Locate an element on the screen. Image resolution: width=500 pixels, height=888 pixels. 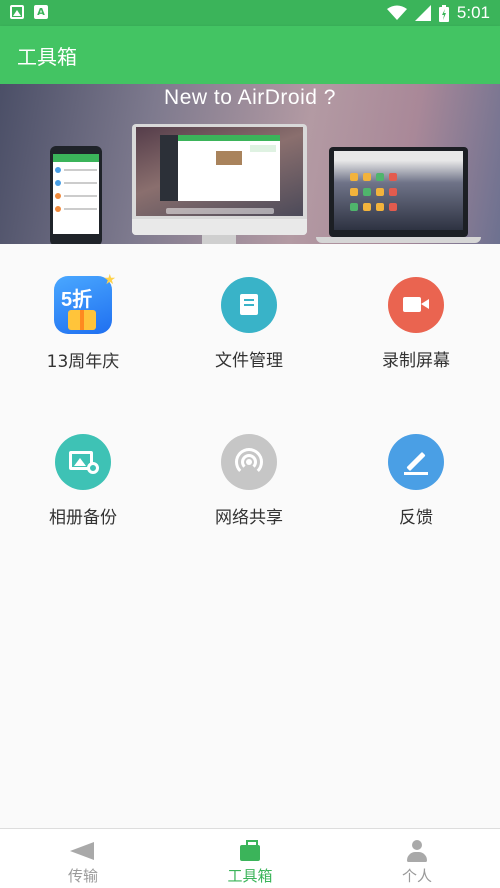
toolbox-icon is located at coordinates (250, 851).